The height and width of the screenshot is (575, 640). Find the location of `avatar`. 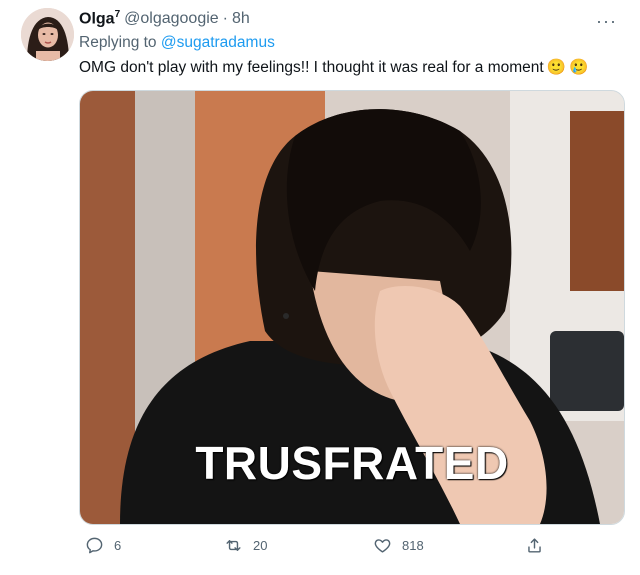

avatar is located at coordinates (47, 34).